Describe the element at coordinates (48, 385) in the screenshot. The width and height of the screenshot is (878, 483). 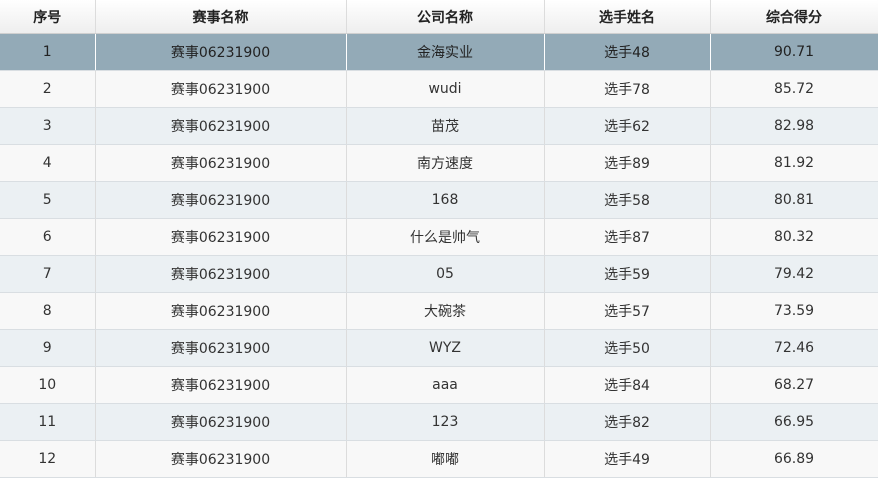
I see `cell-index: 10` at that location.